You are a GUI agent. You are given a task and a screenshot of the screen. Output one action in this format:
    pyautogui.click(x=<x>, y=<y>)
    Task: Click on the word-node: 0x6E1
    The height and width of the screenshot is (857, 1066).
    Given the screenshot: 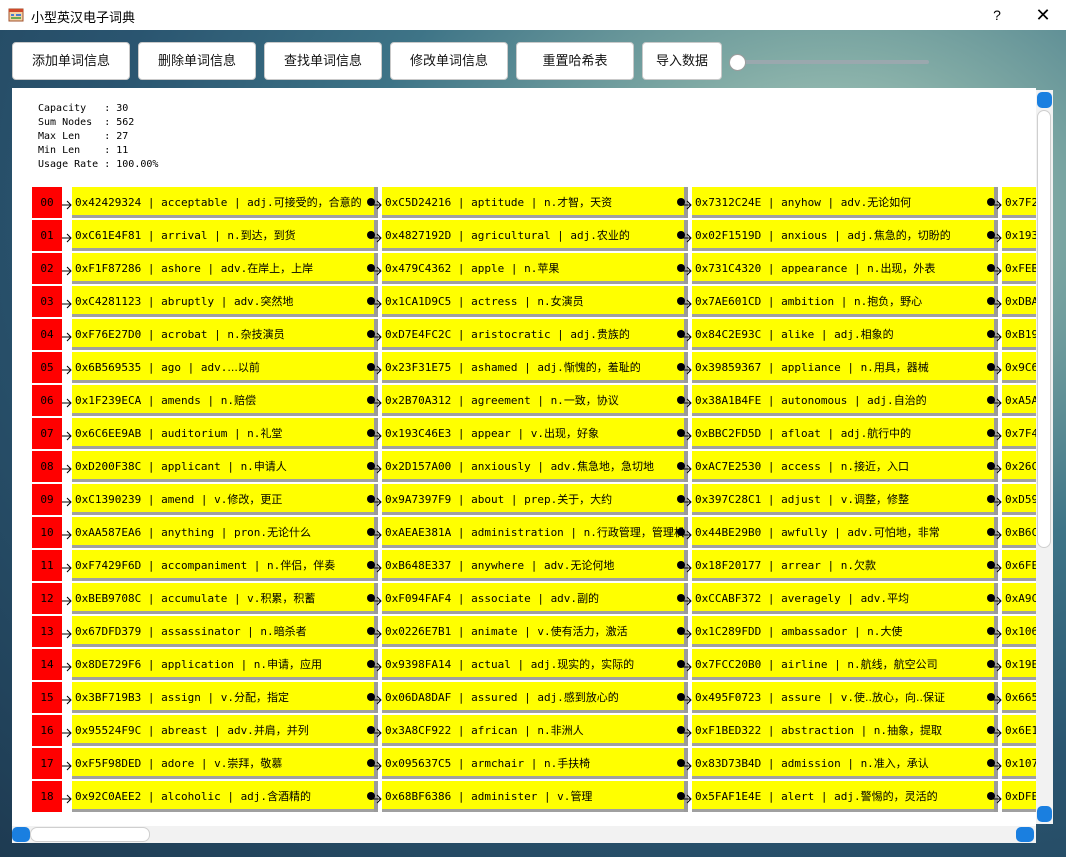 What is the action you would take?
    pyautogui.click(x=1019, y=730)
    